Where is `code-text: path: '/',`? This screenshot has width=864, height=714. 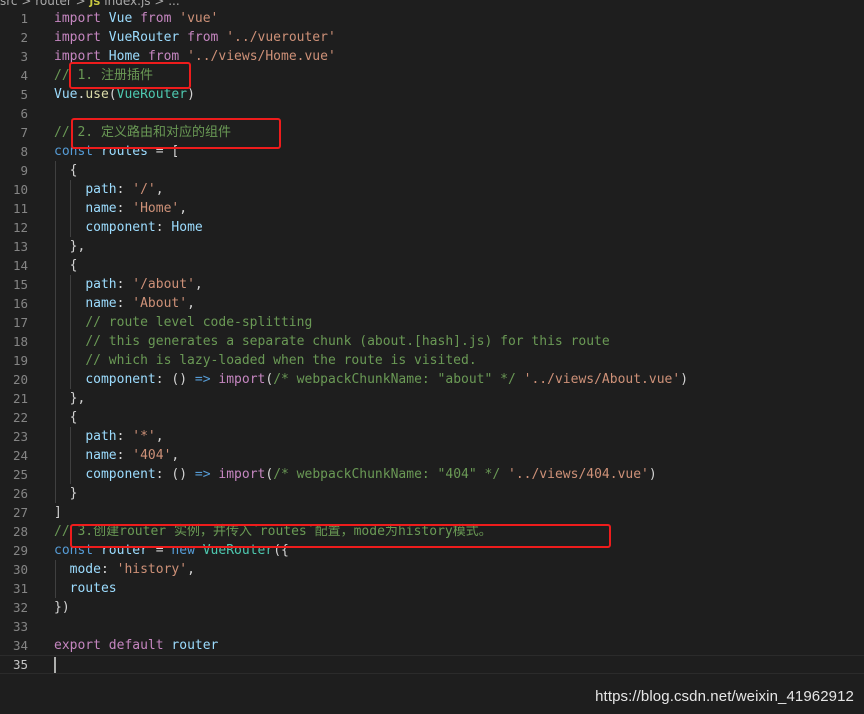
code-text: path: '/', is located at coordinates (108, 189).